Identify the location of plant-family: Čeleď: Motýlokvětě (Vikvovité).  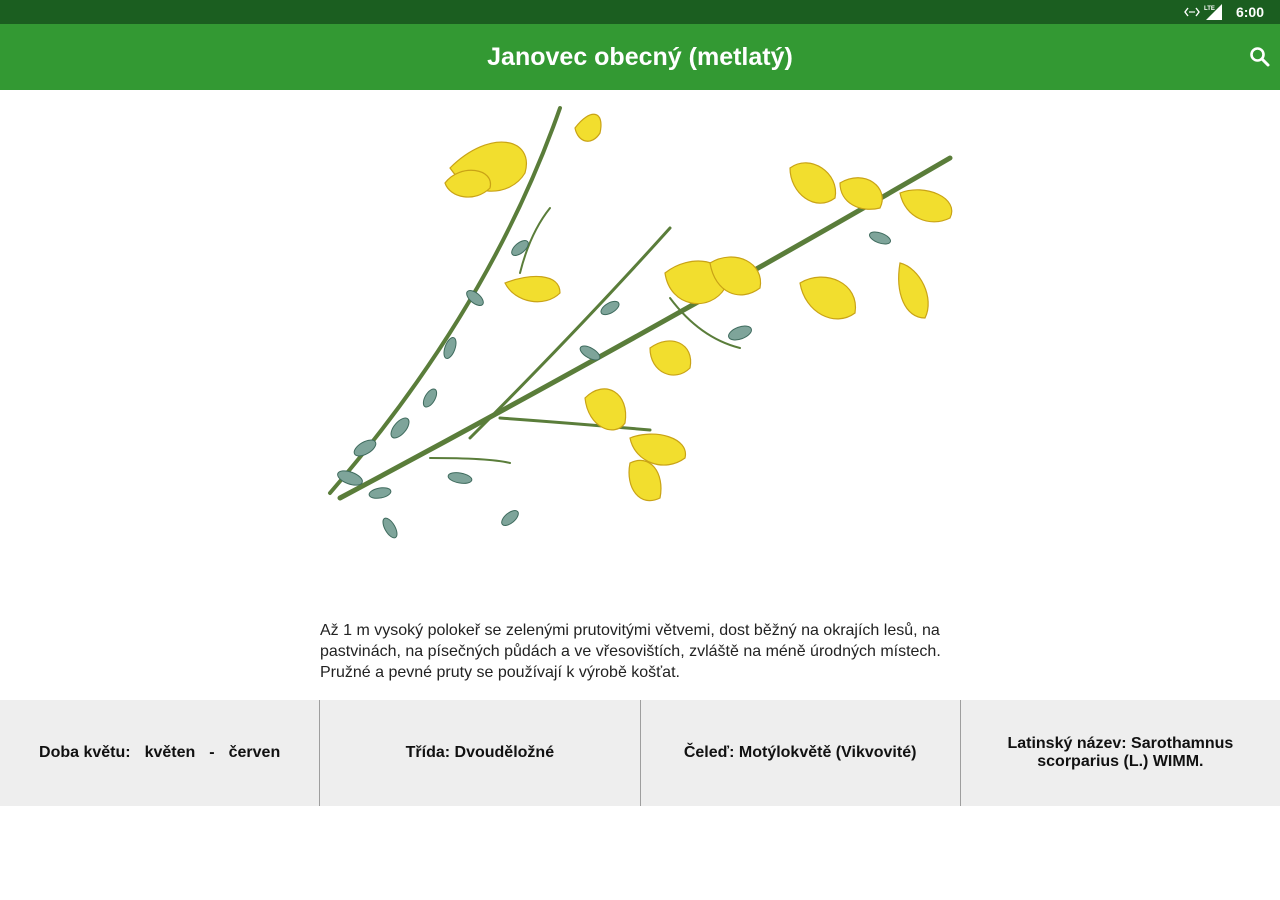
(801, 753).